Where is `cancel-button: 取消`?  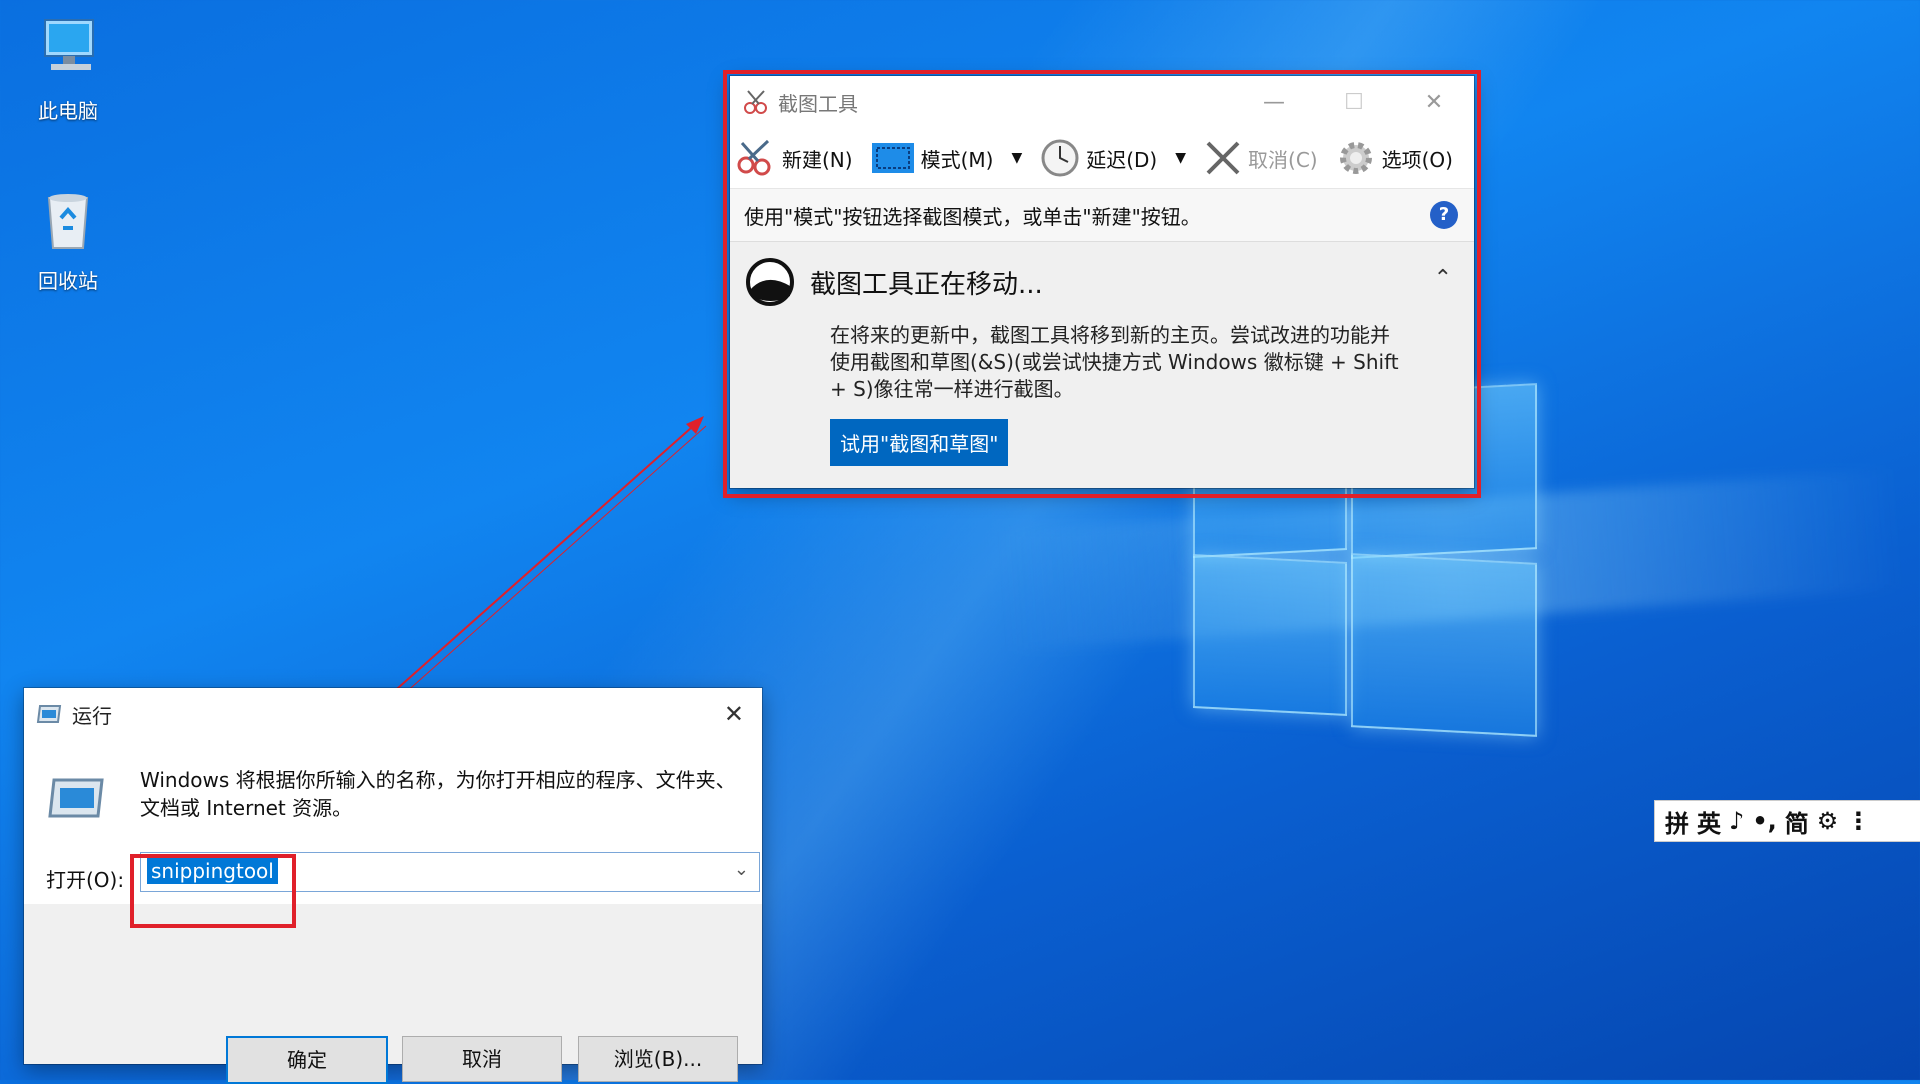 cancel-button: 取消 is located at coordinates (482, 1059).